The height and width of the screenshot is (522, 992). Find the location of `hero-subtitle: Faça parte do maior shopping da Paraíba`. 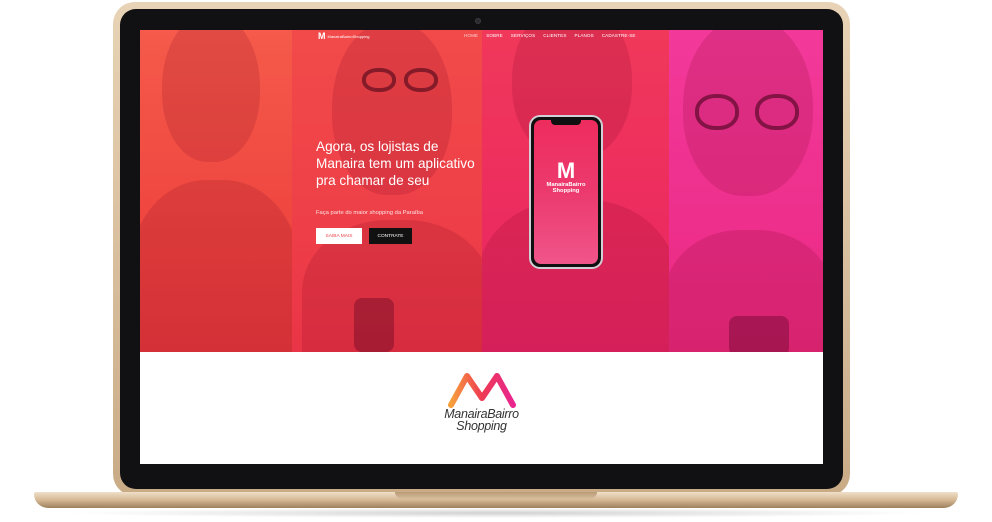

hero-subtitle: Faça parte do maior shopping da Paraíba is located at coordinates (369, 213).